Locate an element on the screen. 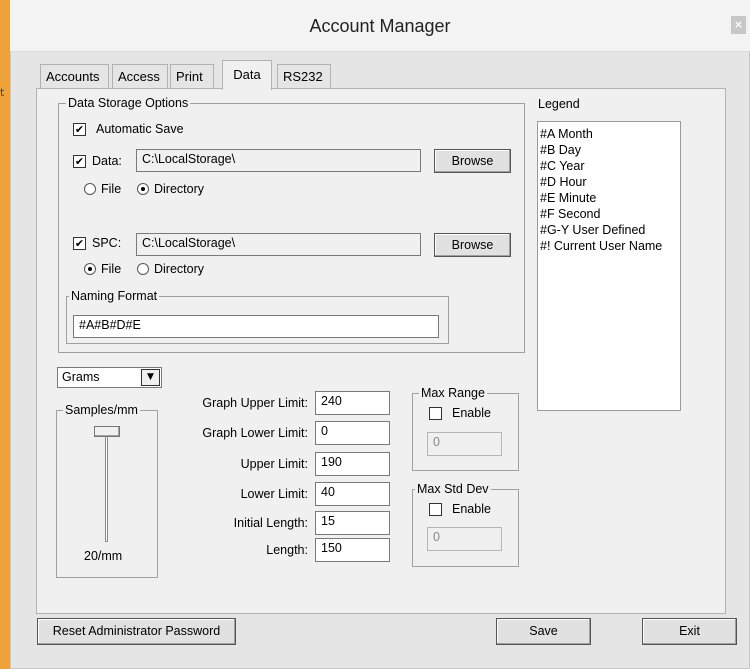 The height and width of the screenshot is (669, 750). max-range-enable-checkbox is located at coordinates (435, 413).